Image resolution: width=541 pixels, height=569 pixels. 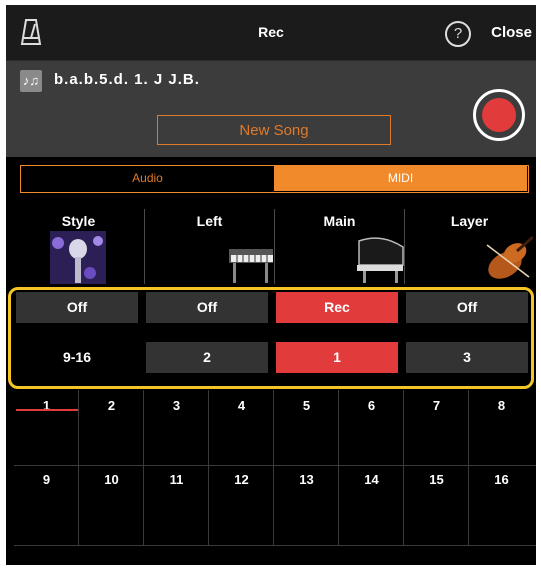 I want to click on music-note-icon: ♪♫, so click(x=31, y=81).